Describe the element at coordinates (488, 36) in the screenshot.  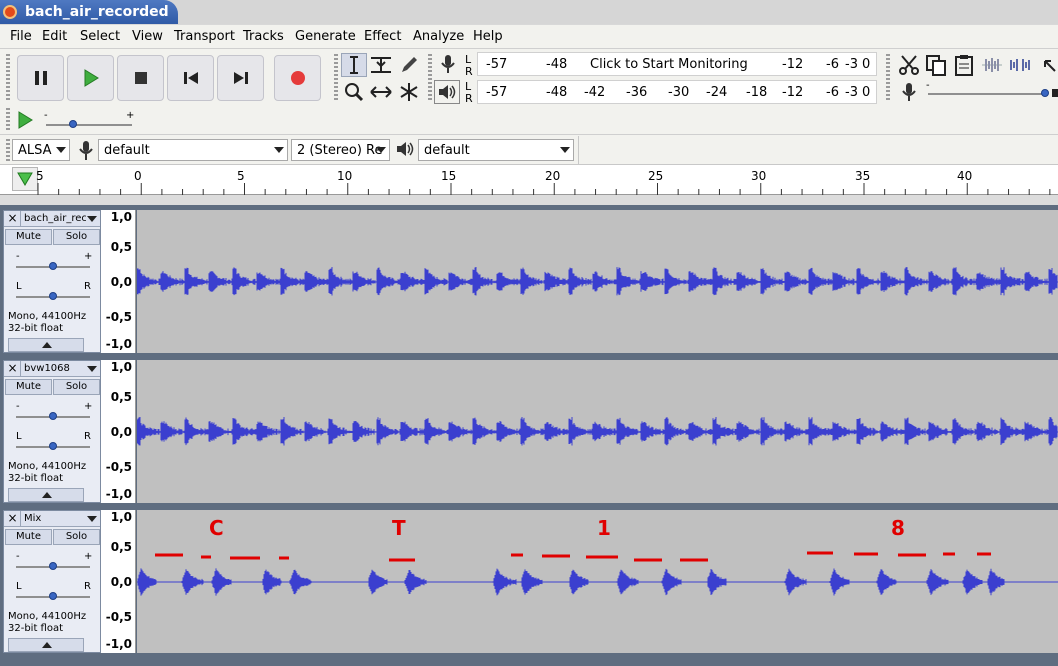
I see `menu-help: Help` at that location.